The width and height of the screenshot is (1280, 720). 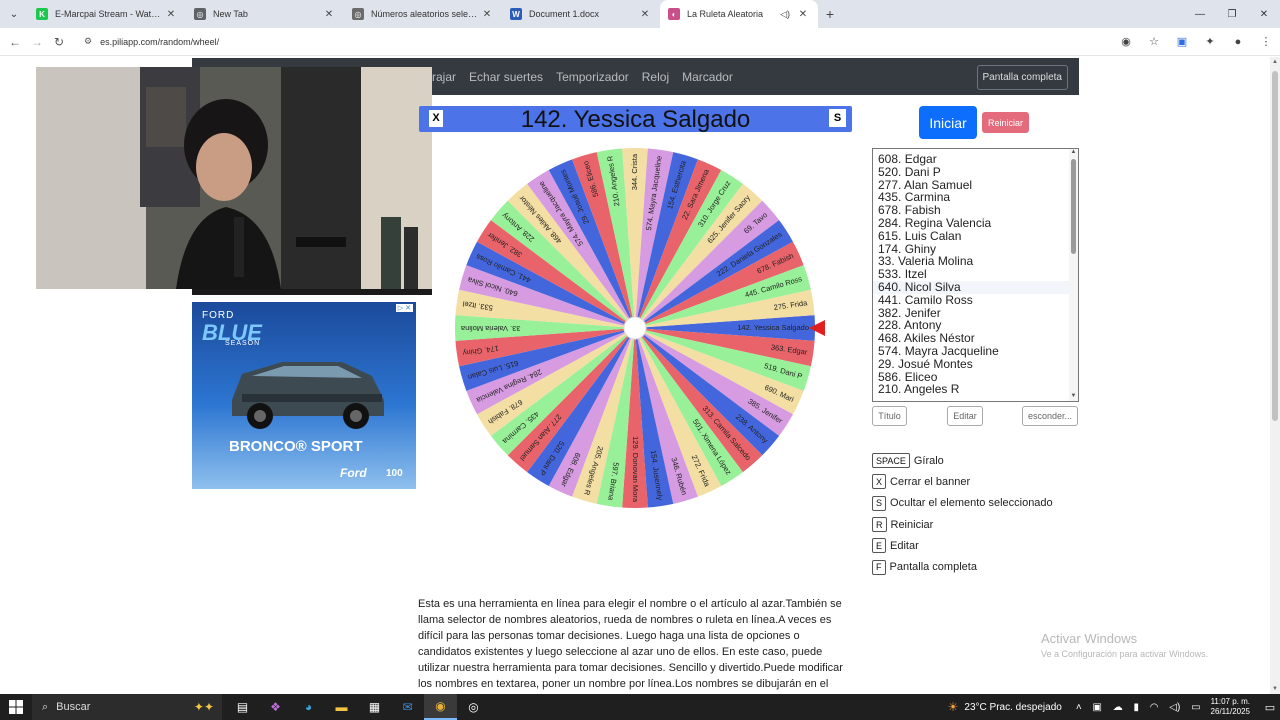 What do you see at coordinates (1013, 707) in the screenshot?
I see `weather-text: 23°C Prac. despejado` at bounding box center [1013, 707].